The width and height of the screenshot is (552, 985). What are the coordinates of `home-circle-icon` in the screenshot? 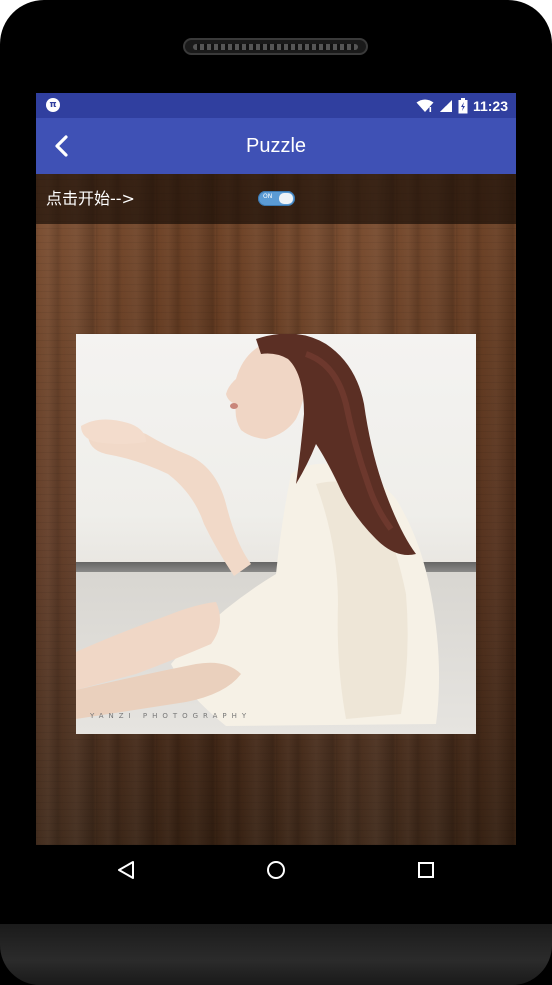 It's located at (276, 870).